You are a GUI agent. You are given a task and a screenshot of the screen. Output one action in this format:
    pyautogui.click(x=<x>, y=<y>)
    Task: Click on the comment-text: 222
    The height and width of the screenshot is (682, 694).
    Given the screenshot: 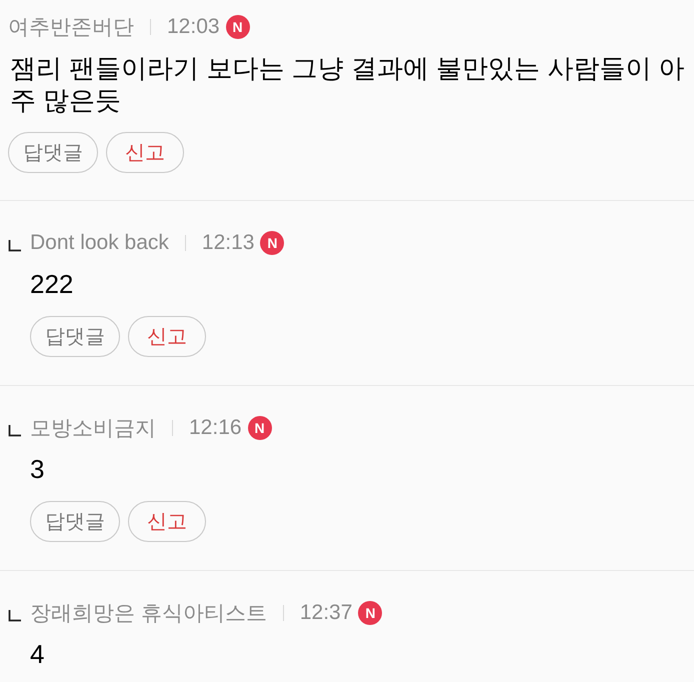 What is the action you would take?
    pyautogui.click(x=52, y=284)
    